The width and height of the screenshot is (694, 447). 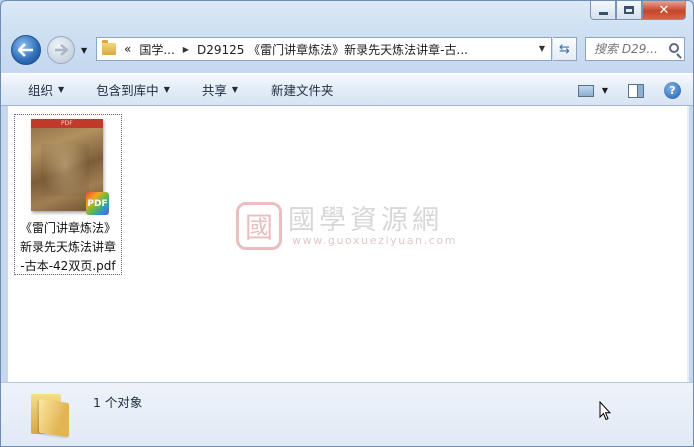 I want to click on pdf-icon: PDF, so click(x=97, y=203).